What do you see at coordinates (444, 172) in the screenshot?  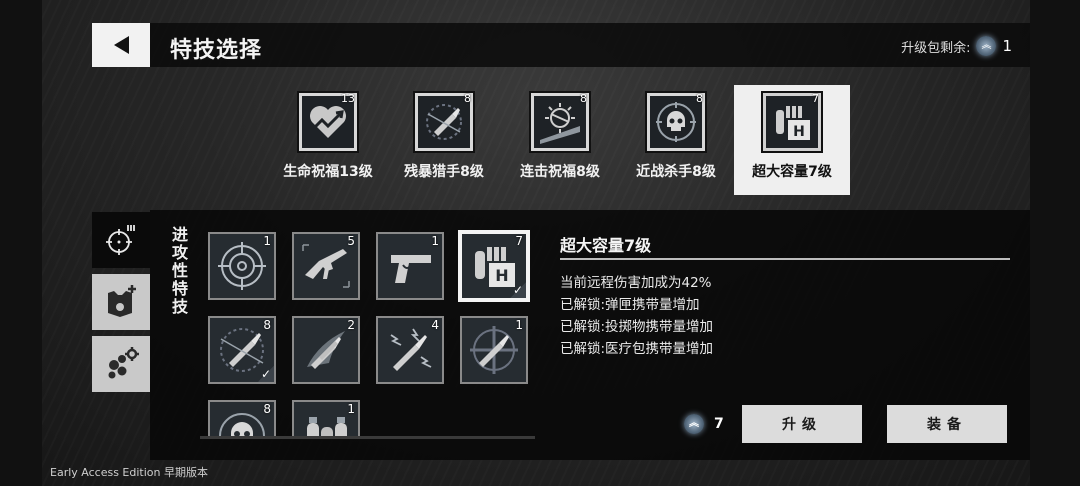 I see `perk-name: 残暴猎手8级` at bounding box center [444, 172].